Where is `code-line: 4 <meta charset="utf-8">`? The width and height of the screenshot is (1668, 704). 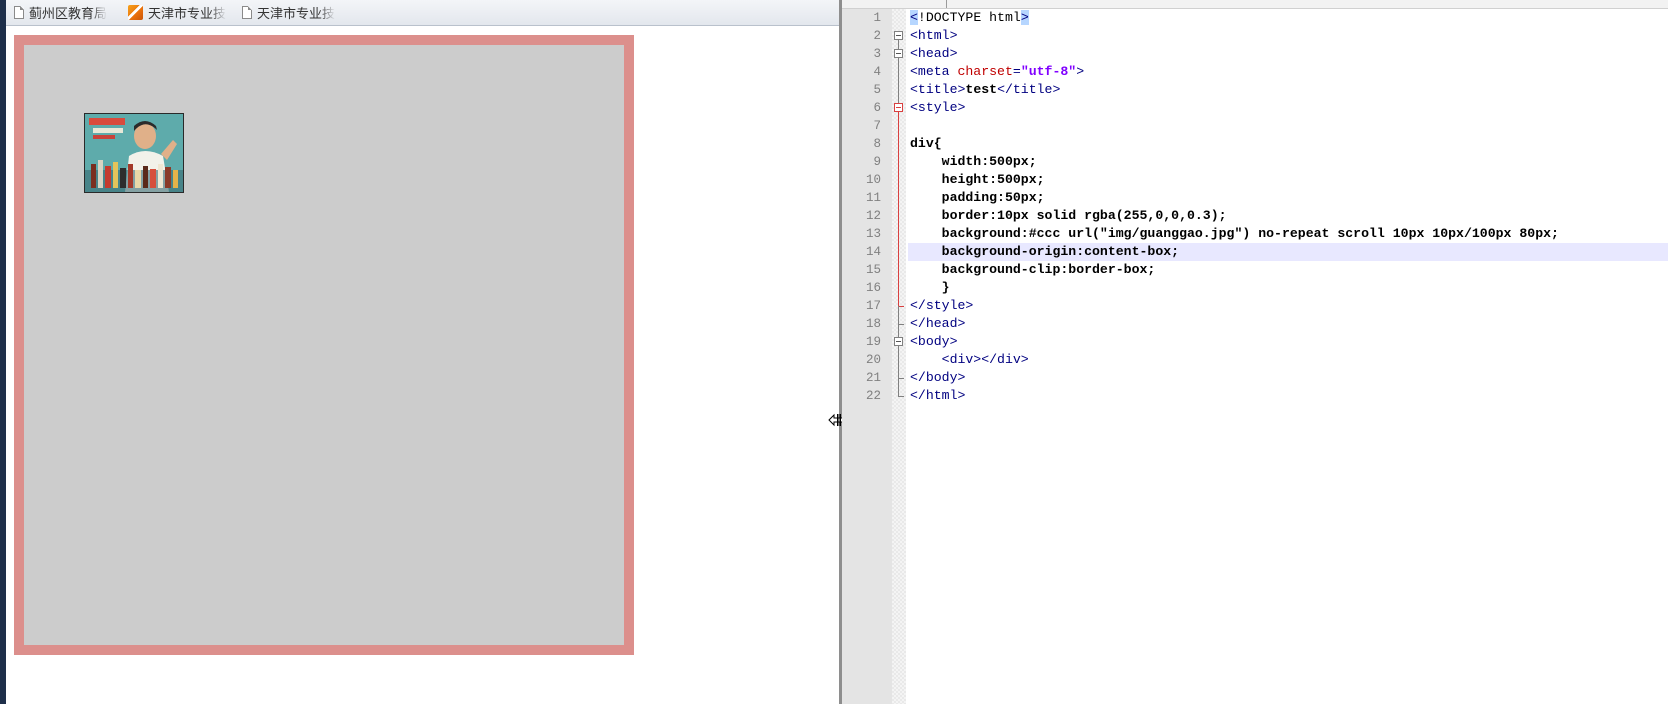
code-line: 4 <meta charset="utf-8"> is located at coordinates (1255, 72).